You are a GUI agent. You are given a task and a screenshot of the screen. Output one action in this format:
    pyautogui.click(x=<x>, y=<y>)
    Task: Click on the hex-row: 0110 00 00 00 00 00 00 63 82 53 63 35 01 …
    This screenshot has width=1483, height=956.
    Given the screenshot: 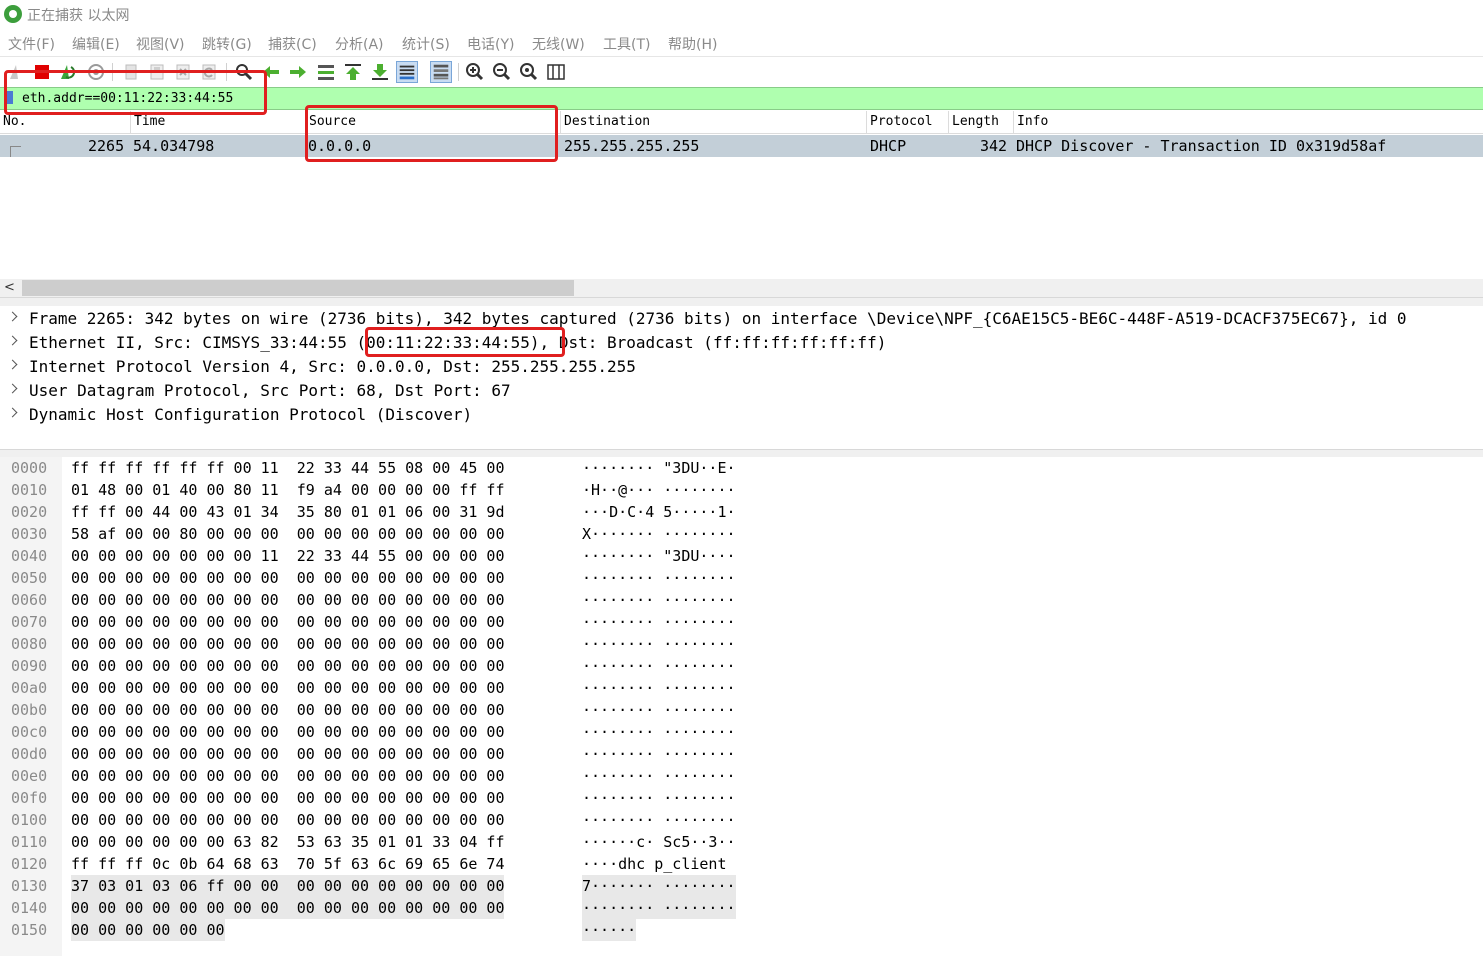 What is the action you would take?
    pyautogui.click(x=741, y=842)
    